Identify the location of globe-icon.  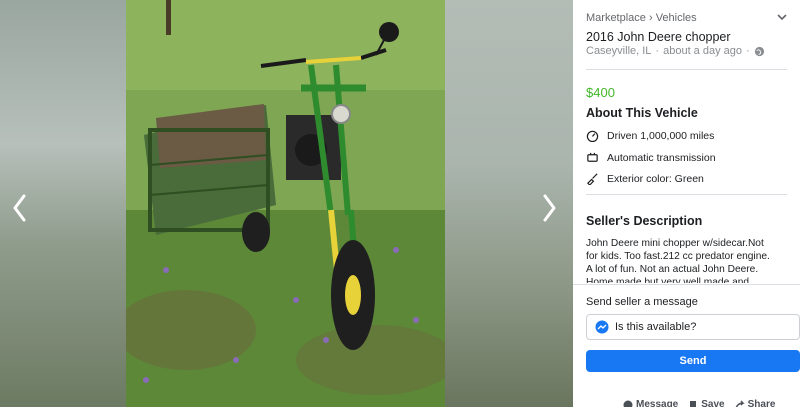
(759, 51).